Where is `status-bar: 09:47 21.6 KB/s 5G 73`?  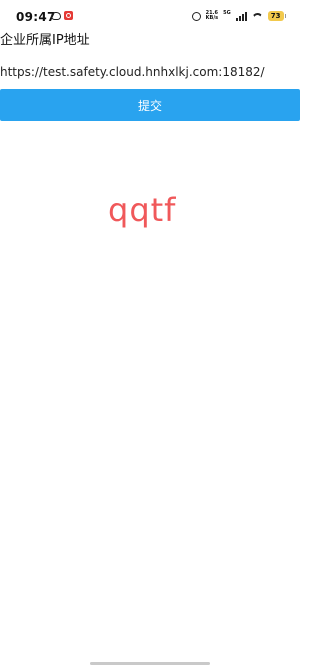
status-bar: 09:47 21.6 KB/s 5G 73 is located at coordinates (150, 14).